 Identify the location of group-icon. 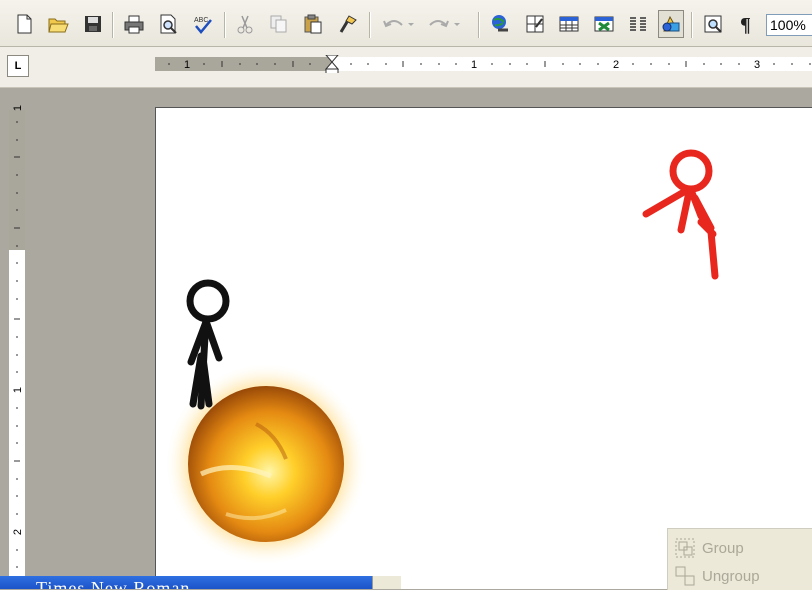
(685, 548).